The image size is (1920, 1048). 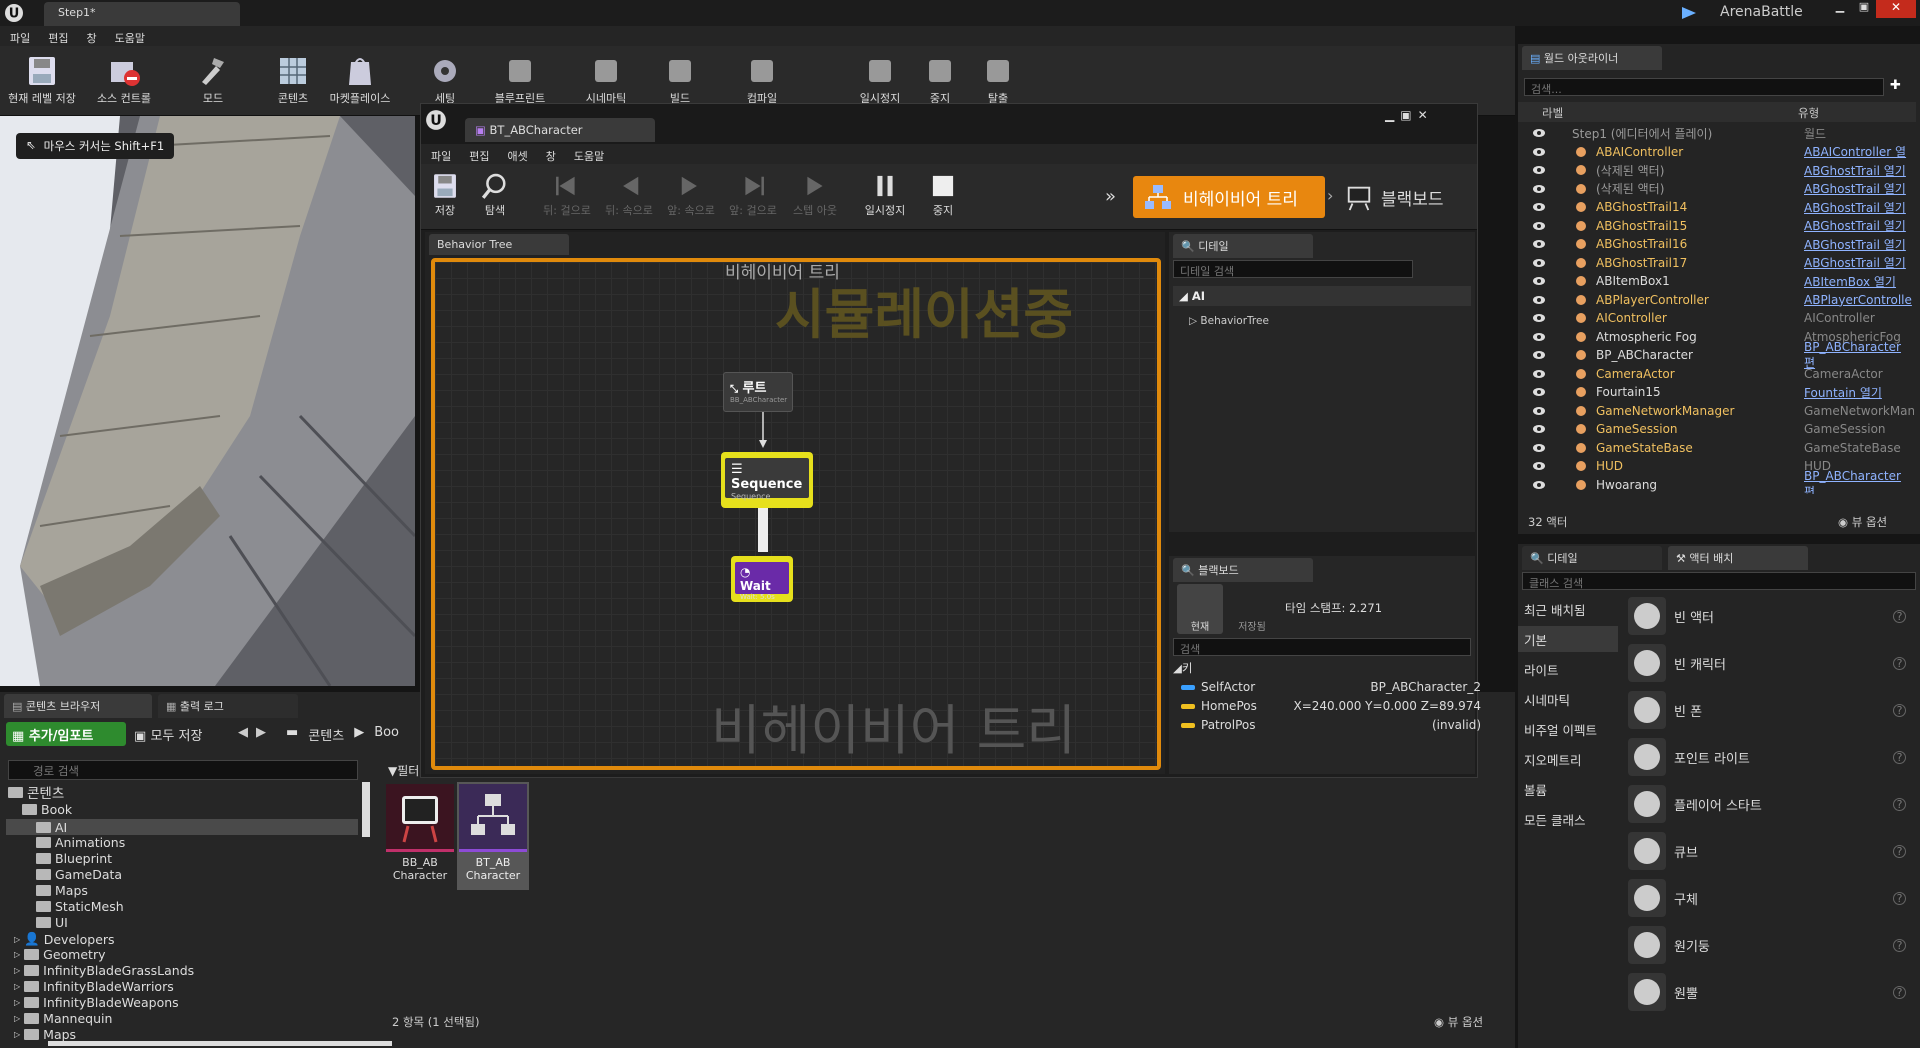 What do you see at coordinates (1405, 115) in the screenshot?
I see `bt-maximize-button: ▣` at bounding box center [1405, 115].